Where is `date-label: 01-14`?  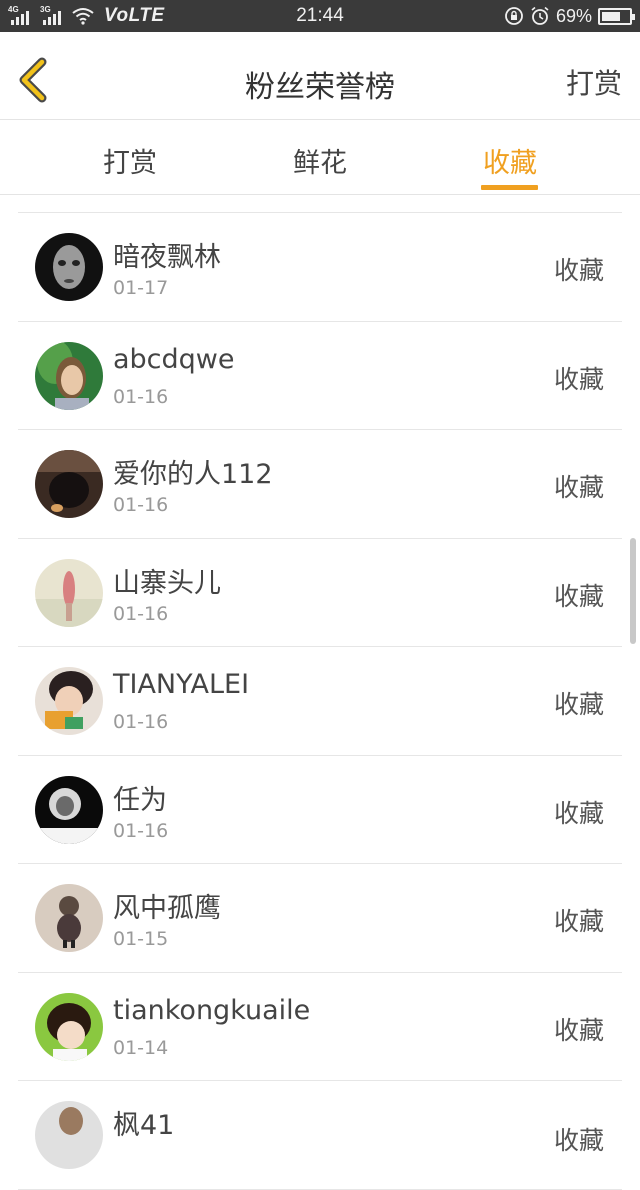 date-label: 01-14 is located at coordinates (141, 1047).